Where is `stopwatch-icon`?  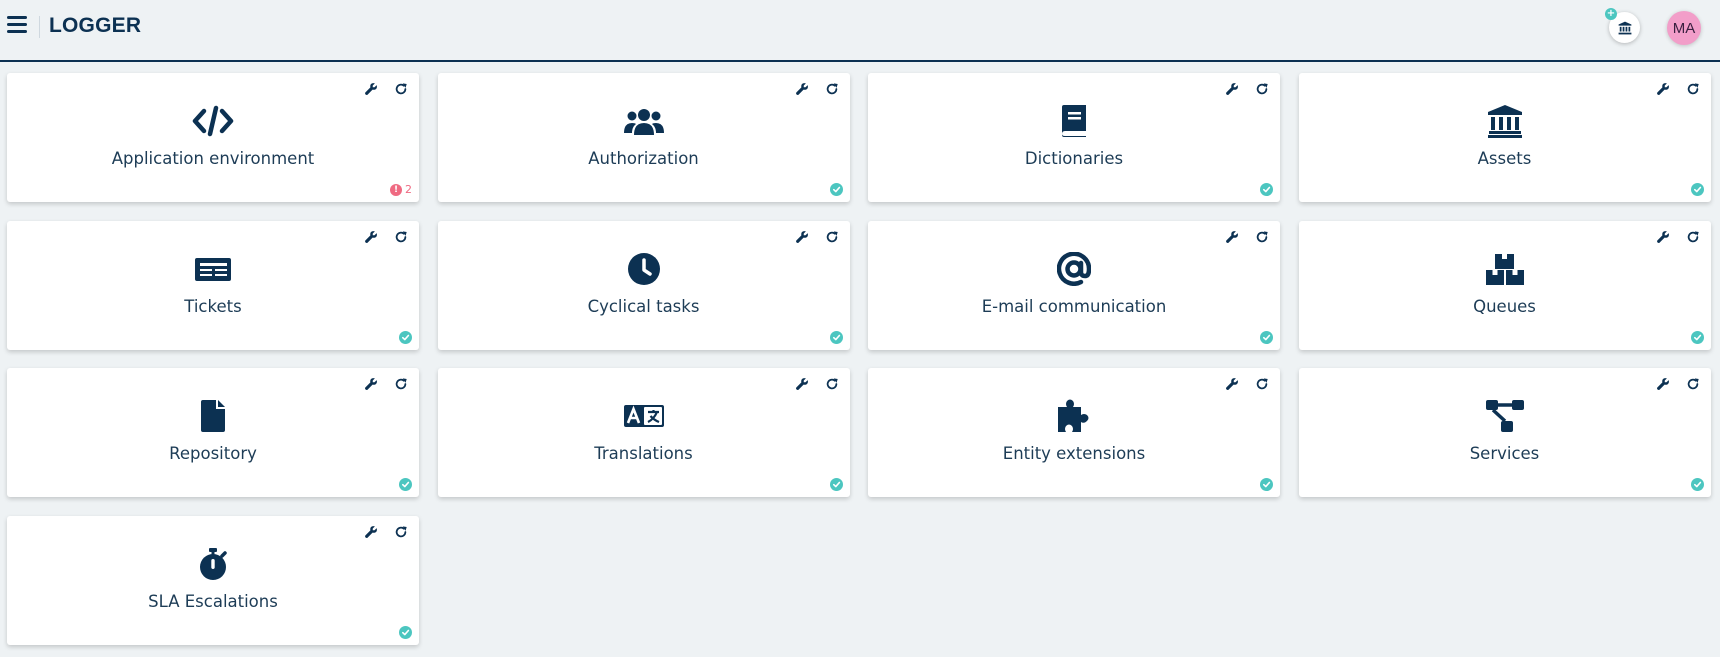
stopwatch-icon is located at coordinates (213, 564).